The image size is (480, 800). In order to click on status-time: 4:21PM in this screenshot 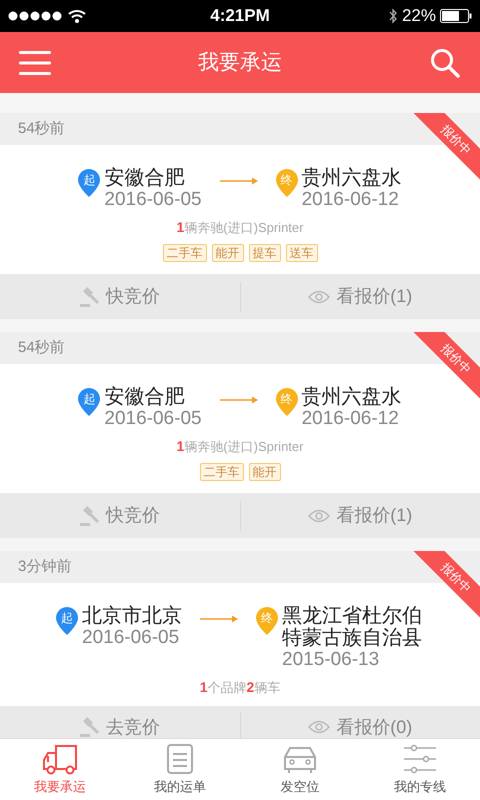, I will do `click(240, 16)`.